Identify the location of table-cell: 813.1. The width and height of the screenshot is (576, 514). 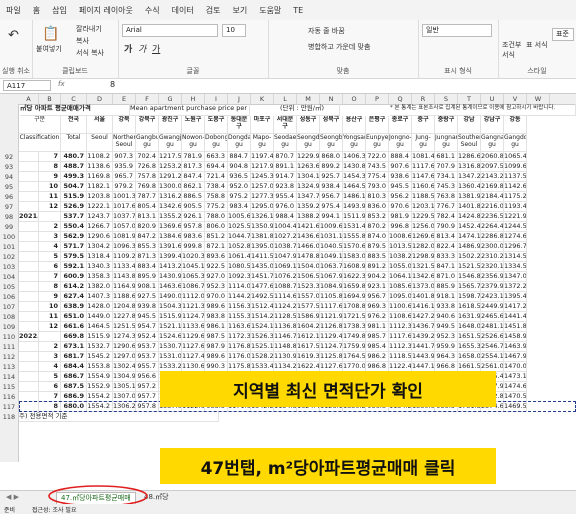
(147, 217).